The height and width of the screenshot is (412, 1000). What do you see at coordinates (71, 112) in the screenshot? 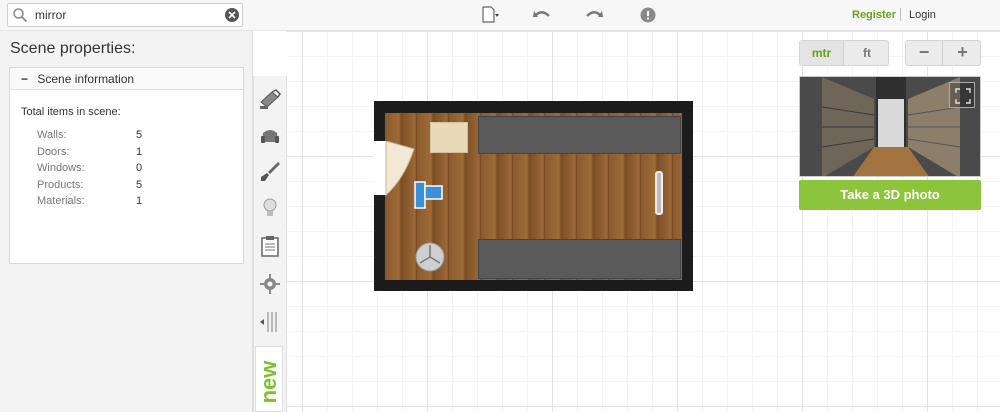
I see `total-items-label: Total items in scene:` at bounding box center [71, 112].